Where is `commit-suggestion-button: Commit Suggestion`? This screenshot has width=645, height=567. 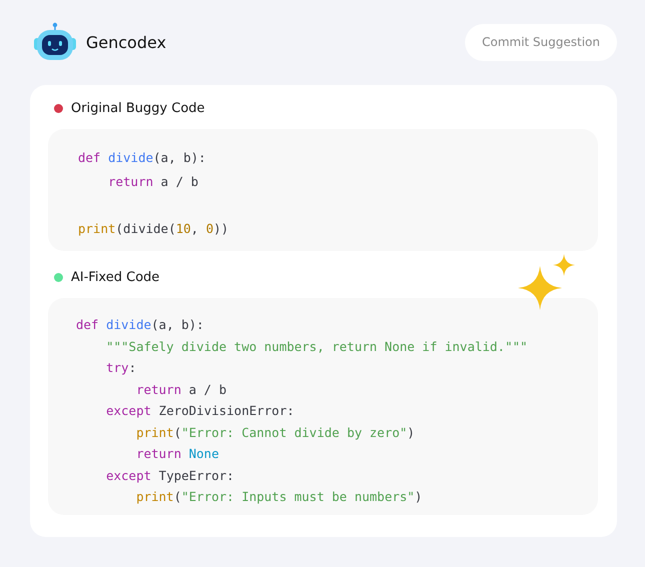 commit-suggestion-button: Commit Suggestion is located at coordinates (540, 42).